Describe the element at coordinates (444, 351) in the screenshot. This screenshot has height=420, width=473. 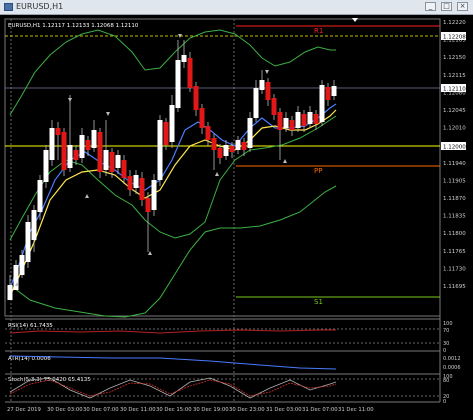
I see `rsi-tick-0: 0` at that location.